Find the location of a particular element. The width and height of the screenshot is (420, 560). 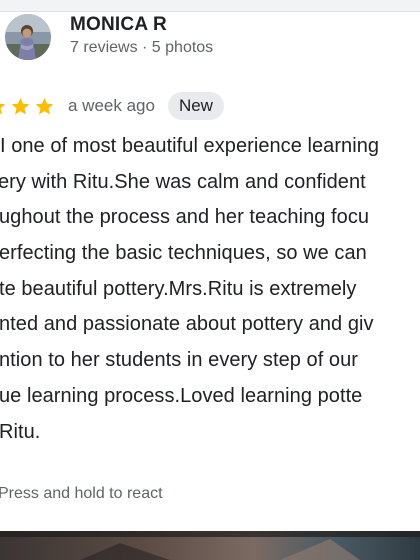

review-date: a week ago is located at coordinates (111, 105).